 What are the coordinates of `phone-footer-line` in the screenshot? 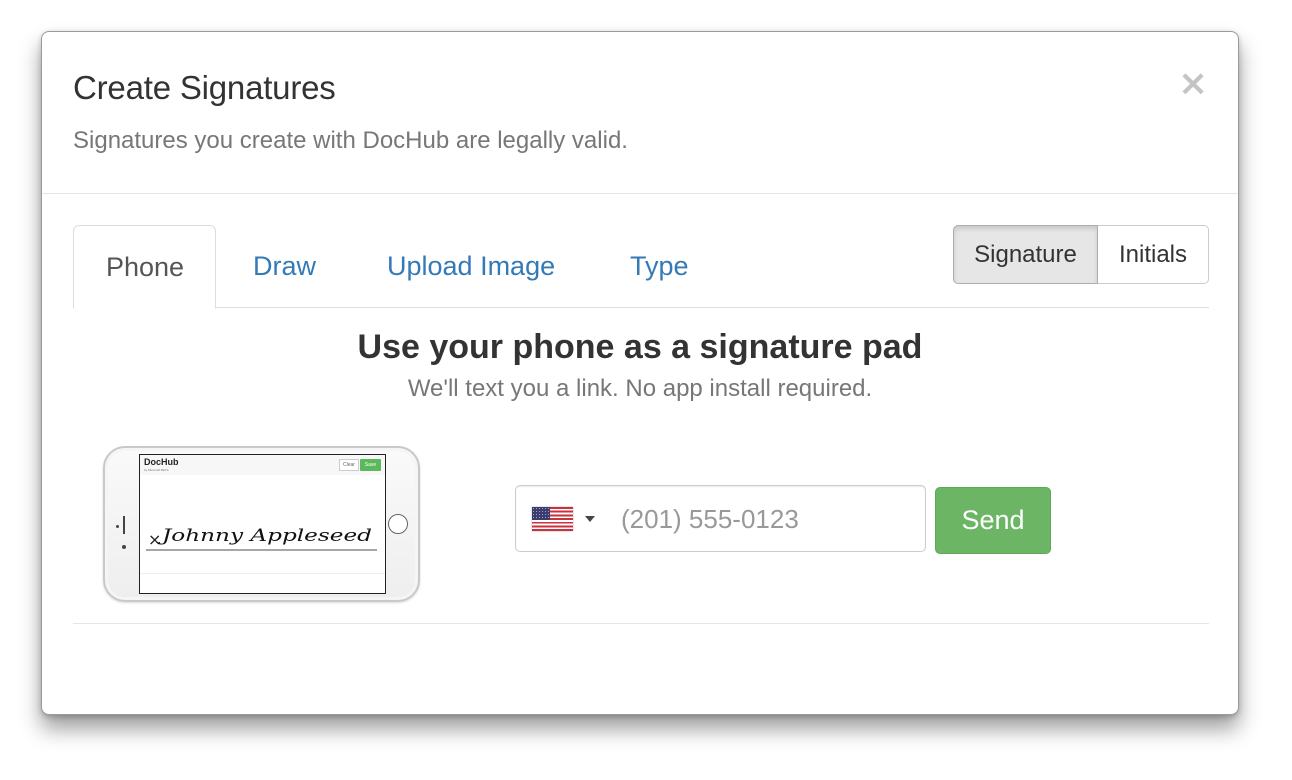 It's located at (262, 573).